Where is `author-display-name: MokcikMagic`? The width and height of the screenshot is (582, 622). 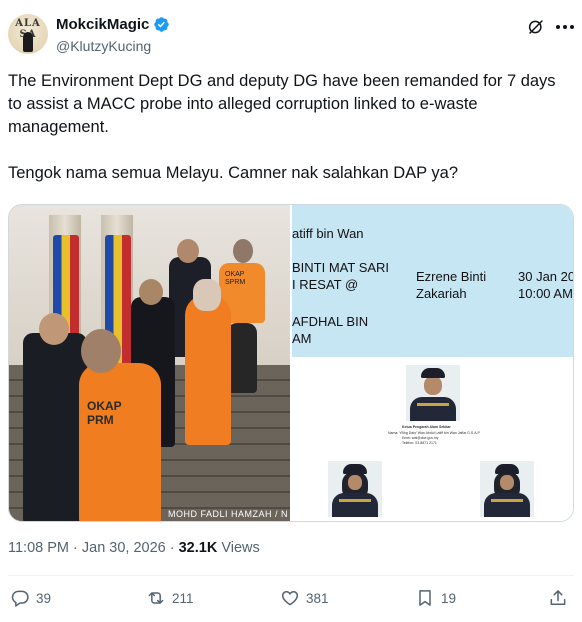 author-display-name: MokcikMagic is located at coordinates (102, 24).